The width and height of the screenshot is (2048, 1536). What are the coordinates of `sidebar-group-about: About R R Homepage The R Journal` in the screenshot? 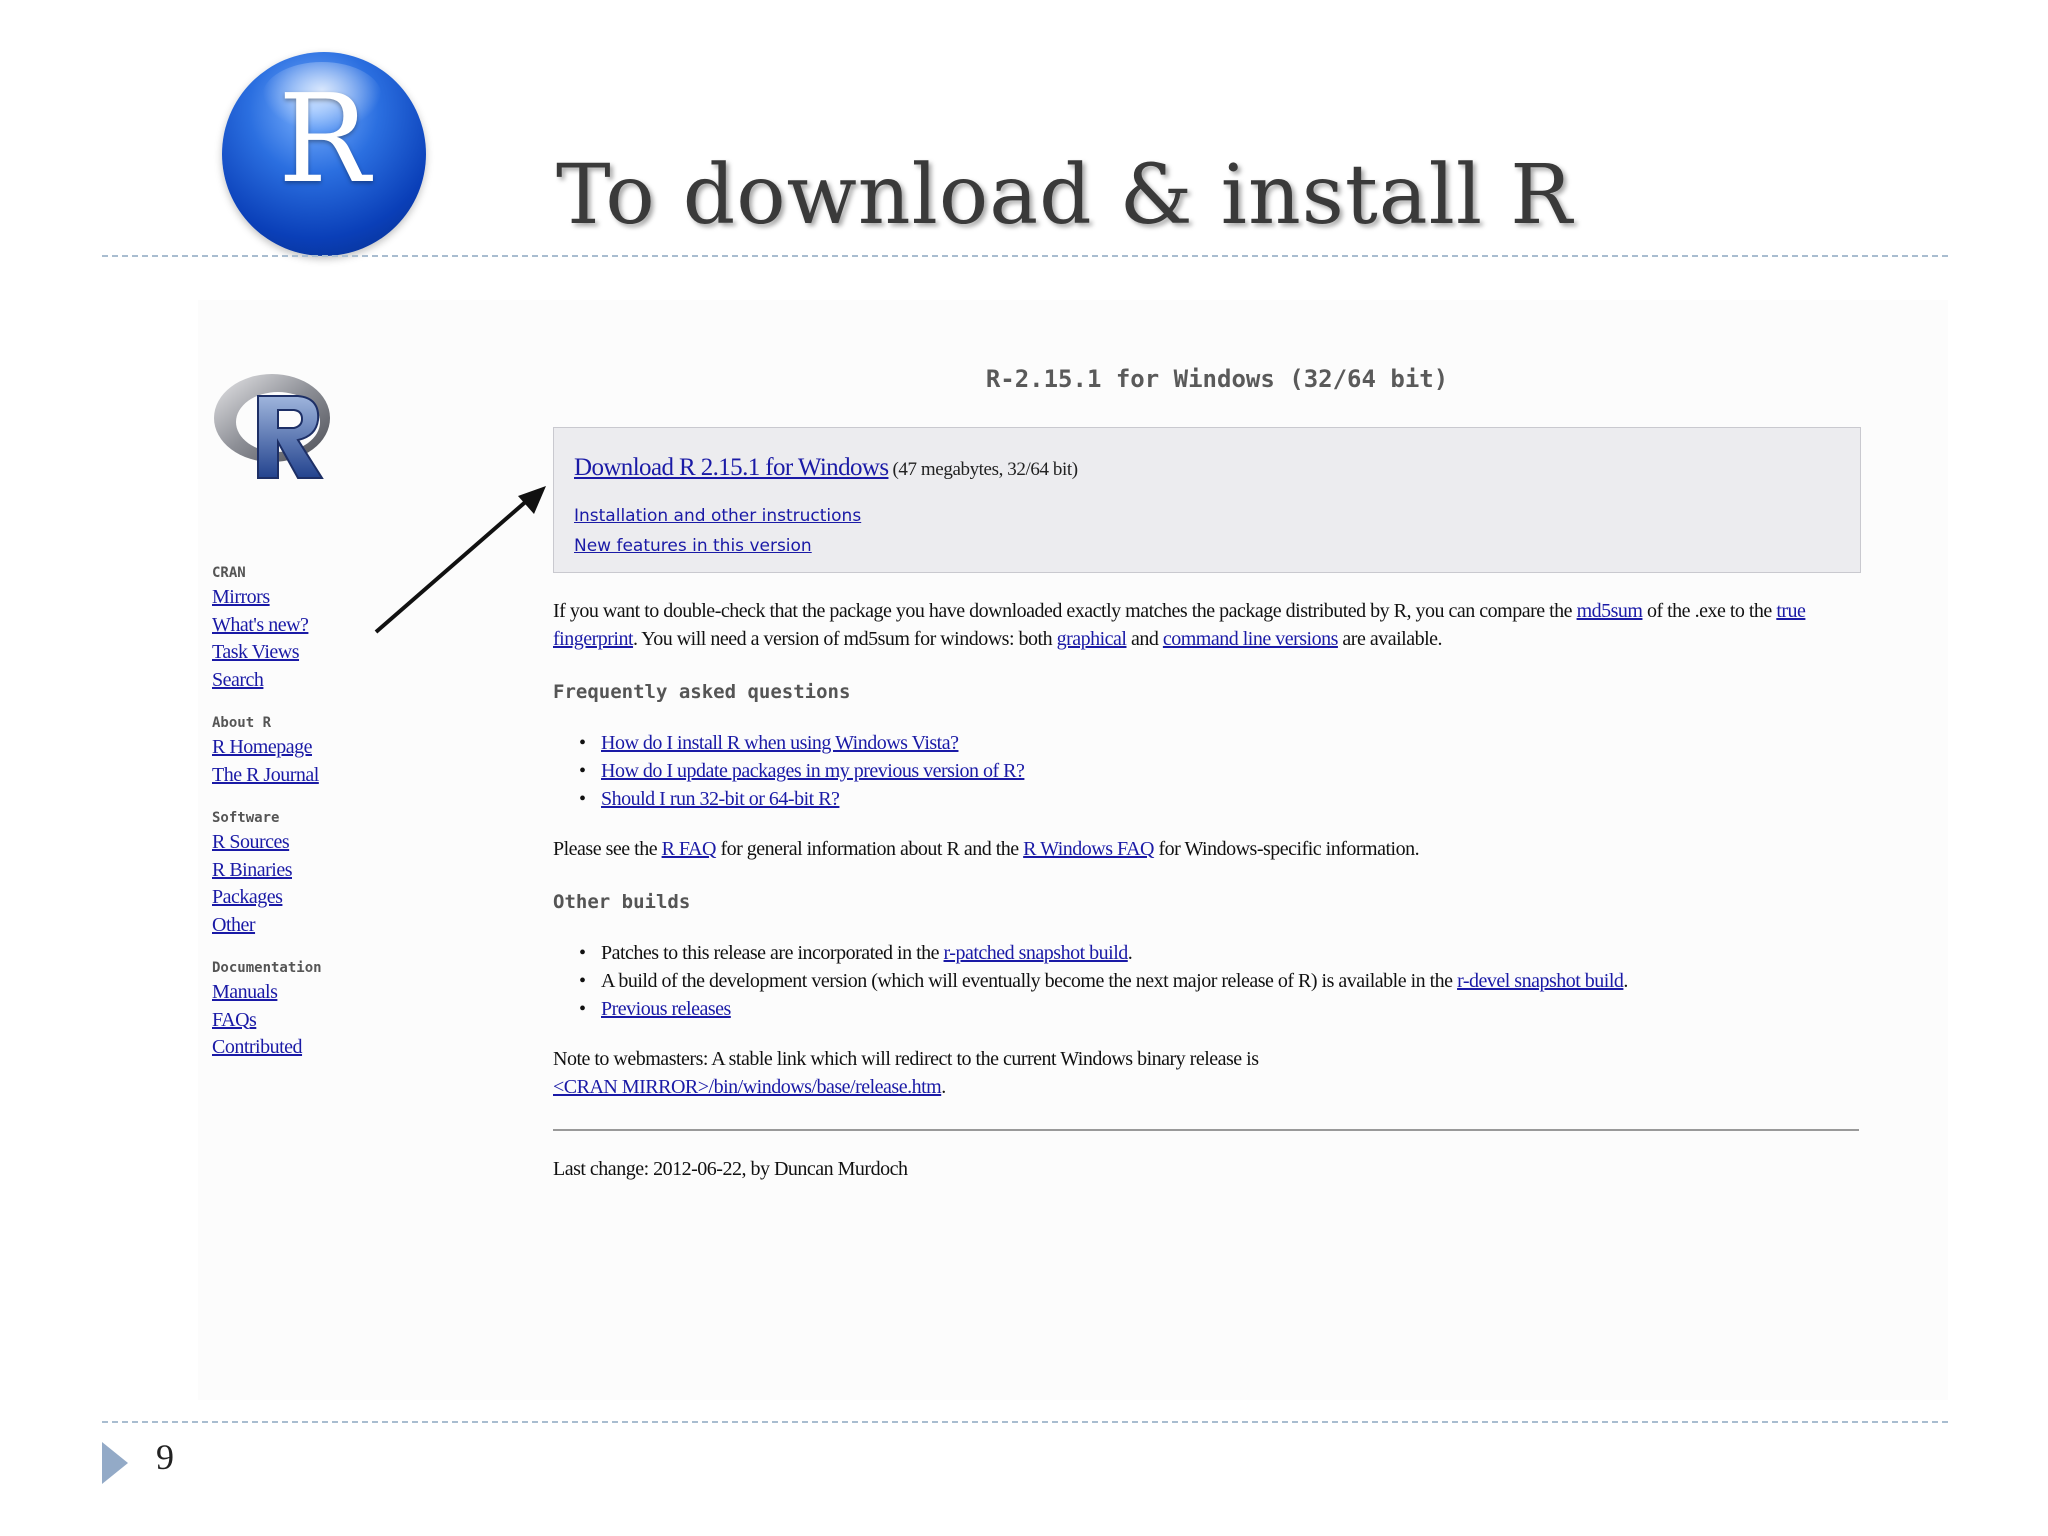 It's located at (302, 750).